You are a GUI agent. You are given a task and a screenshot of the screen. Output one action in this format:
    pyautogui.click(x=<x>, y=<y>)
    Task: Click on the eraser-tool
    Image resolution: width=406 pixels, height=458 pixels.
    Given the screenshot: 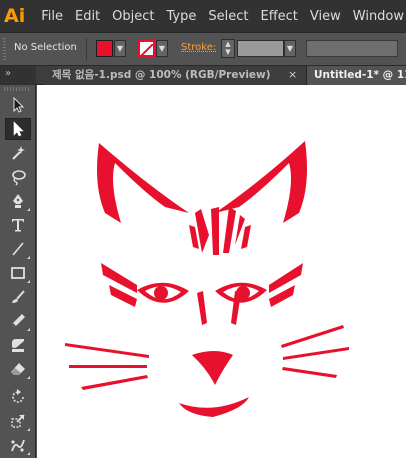 What is the action you would take?
    pyautogui.click(x=18, y=369)
    